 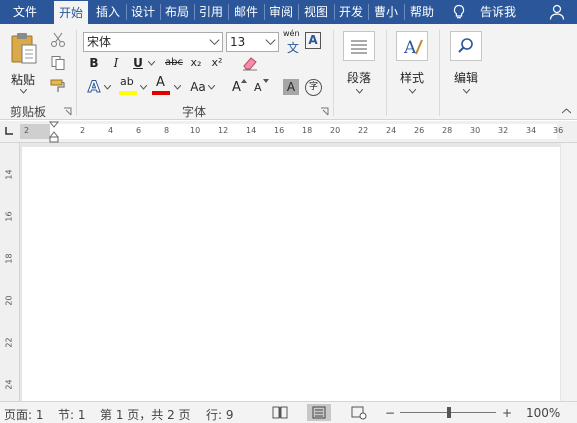 What do you see at coordinates (58, 40) in the screenshot?
I see `cut-icon` at bounding box center [58, 40].